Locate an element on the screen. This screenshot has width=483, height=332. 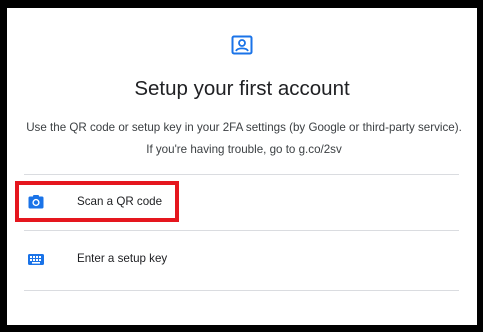
account-box-icon is located at coordinates (242, 45).